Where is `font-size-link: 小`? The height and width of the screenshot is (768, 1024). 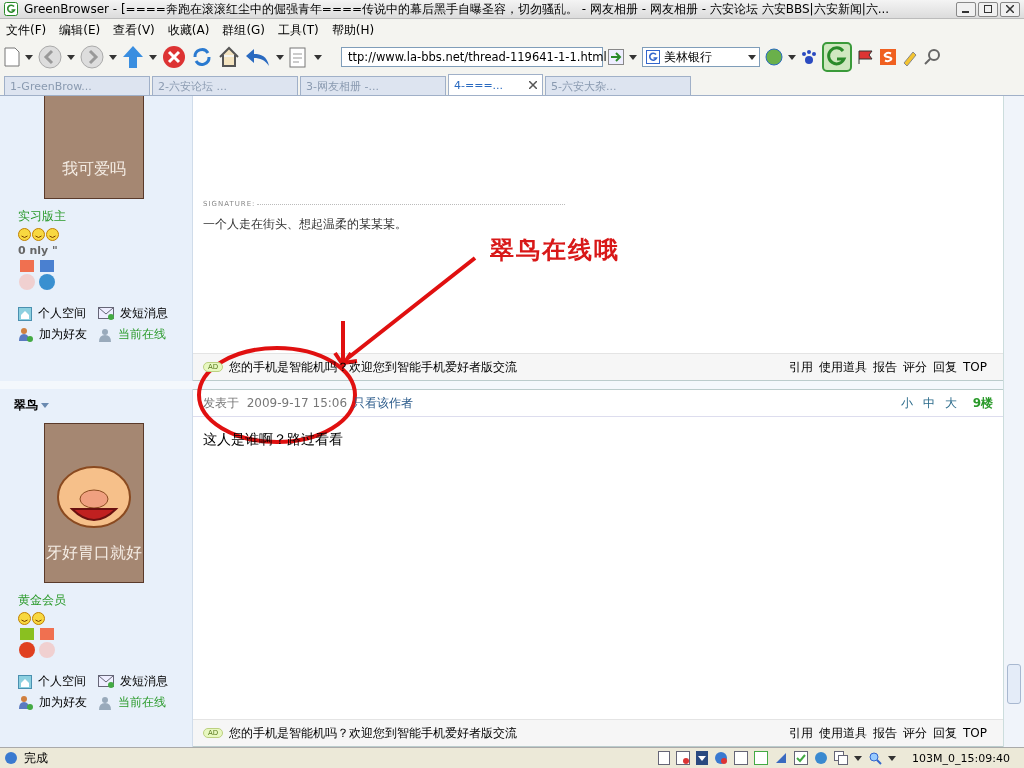 font-size-link: 小 is located at coordinates (906, 403).